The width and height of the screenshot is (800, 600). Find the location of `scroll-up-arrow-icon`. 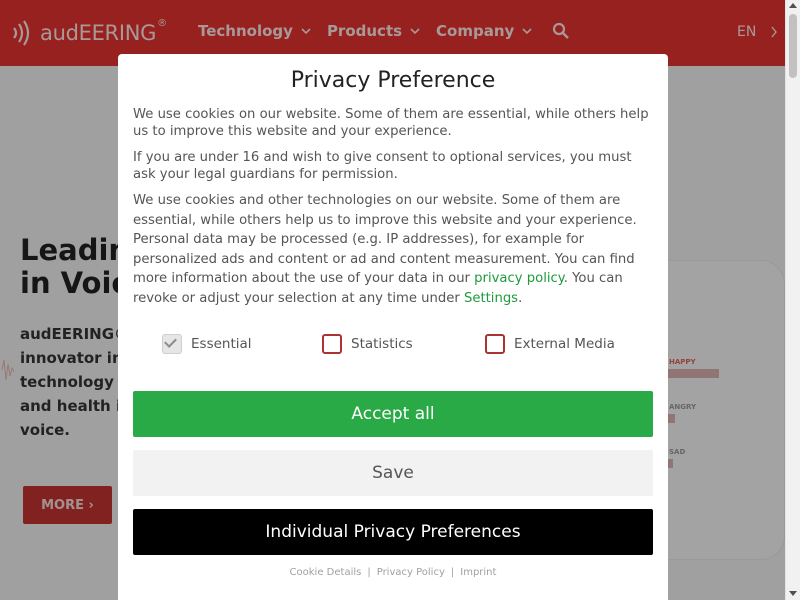

scroll-up-arrow-icon is located at coordinates (793, 5).